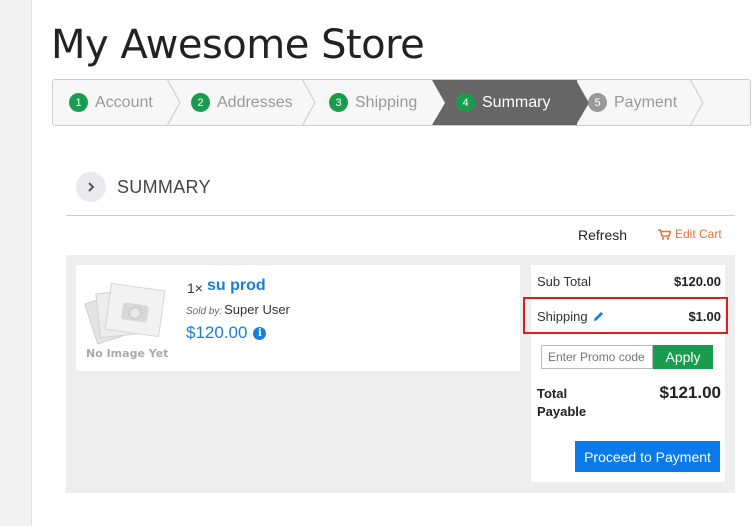 Image resolution: width=756 pixels, height=526 pixels. Describe the element at coordinates (124, 102) in the screenshot. I see `step-label: Account` at that location.